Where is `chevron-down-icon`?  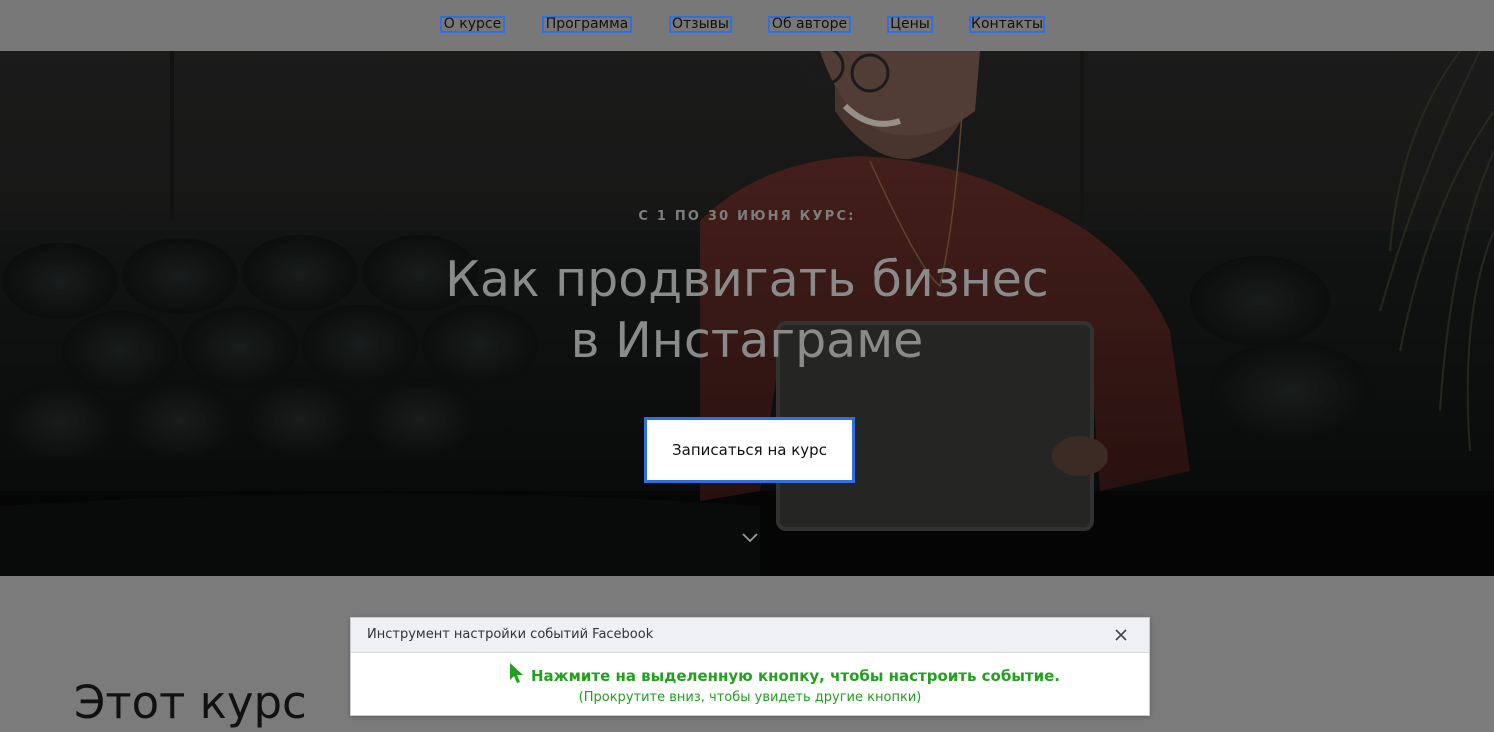
chevron-down-icon is located at coordinates (750, 538).